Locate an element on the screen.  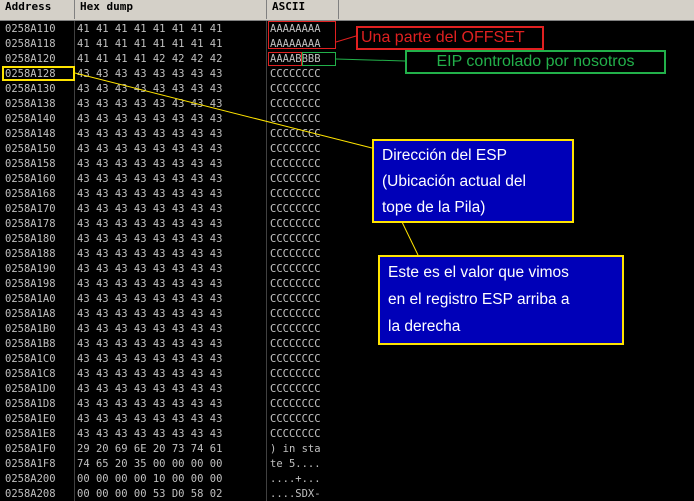
eip-callout: EIP controlado por nosotros is located at coordinates (535, 62).